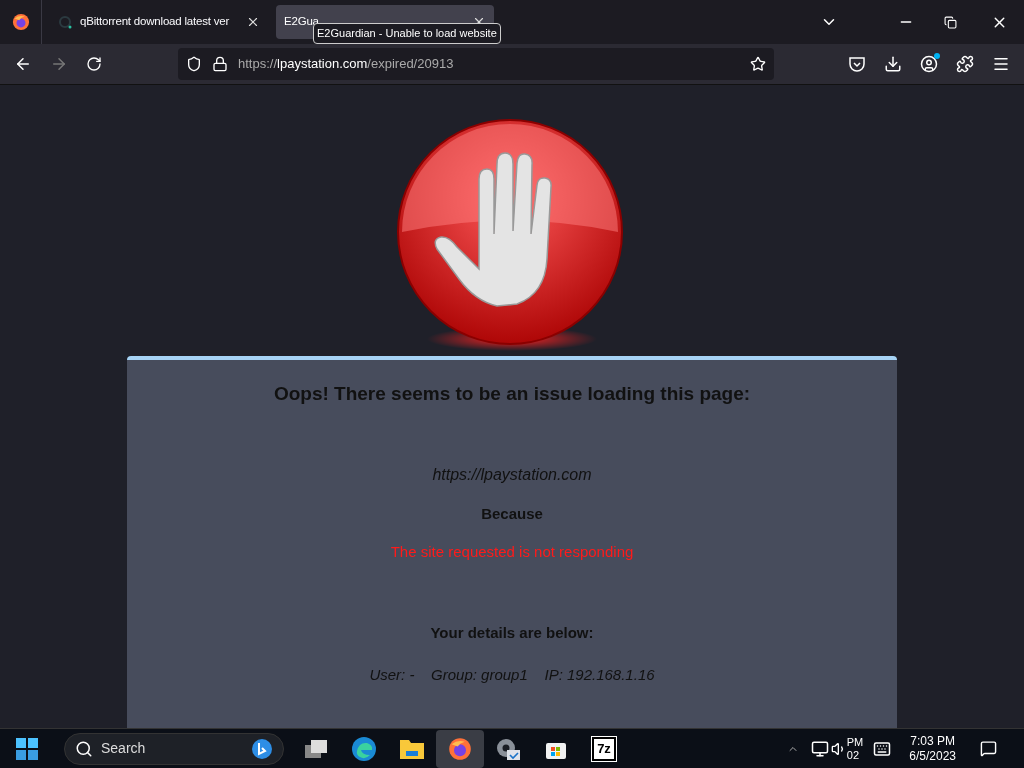 Image resolution: width=1024 pixels, height=768 pixels. Describe the element at coordinates (857, 64) in the screenshot. I see `pocket-icon` at that location.